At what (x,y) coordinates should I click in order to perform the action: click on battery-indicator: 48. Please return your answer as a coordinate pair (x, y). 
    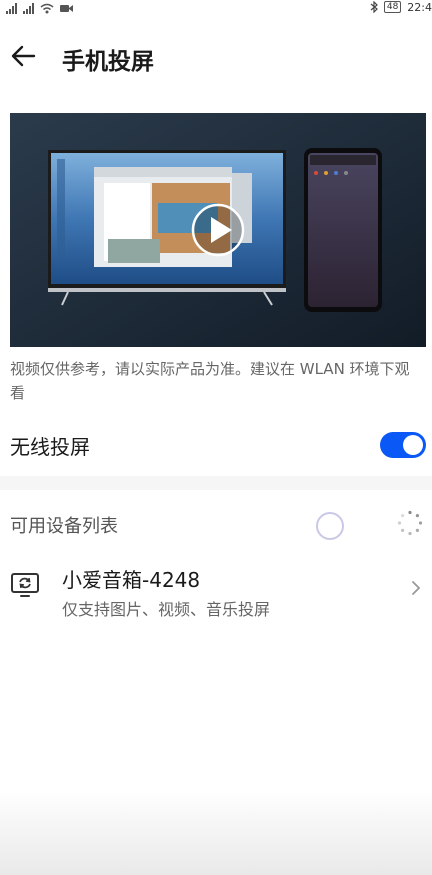
    Looking at the image, I should click on (392, 7).